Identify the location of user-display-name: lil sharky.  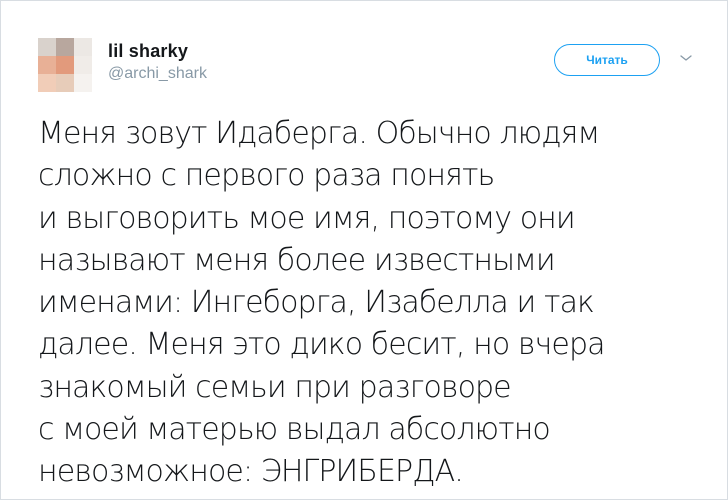
(148, 51).